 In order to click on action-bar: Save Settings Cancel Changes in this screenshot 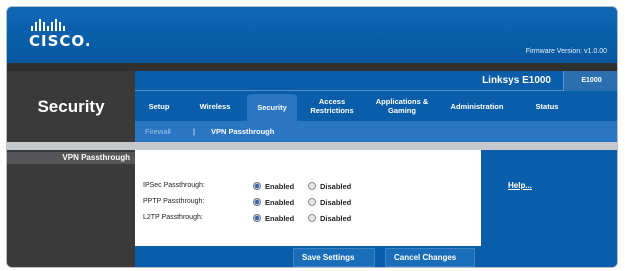, I will do `click(308, 256)`.